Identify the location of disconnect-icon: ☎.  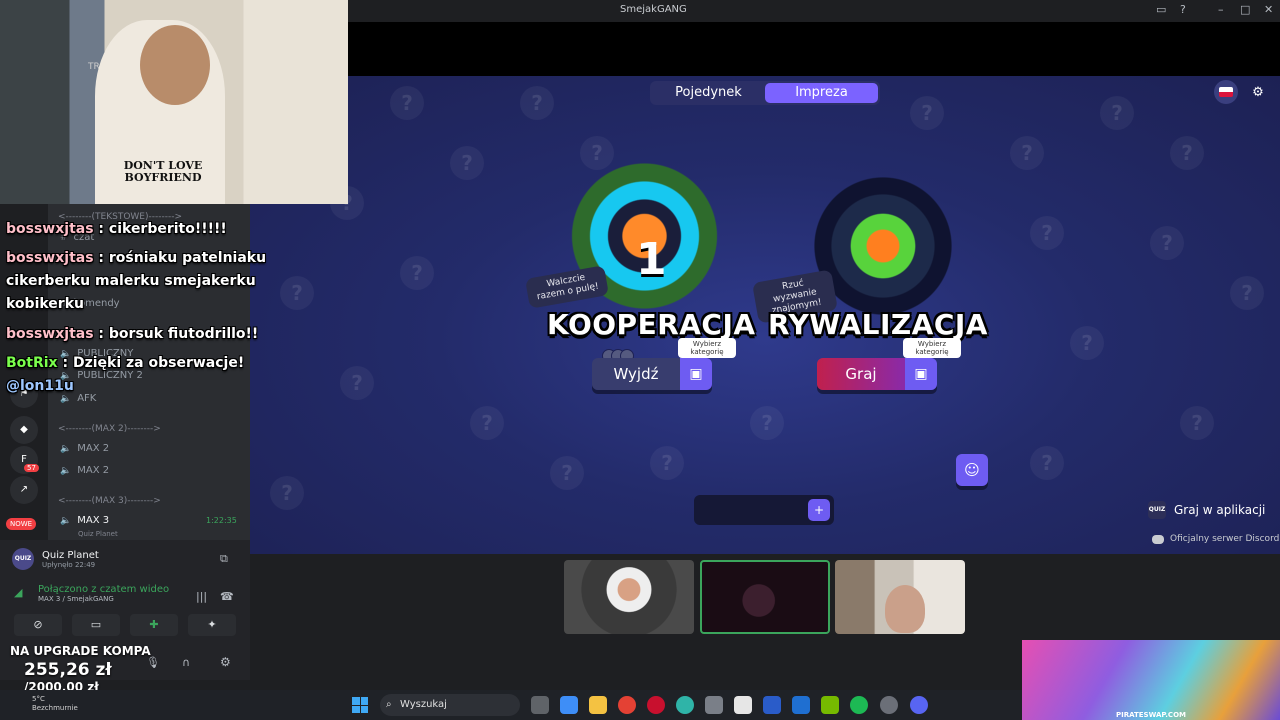
(227, 596).